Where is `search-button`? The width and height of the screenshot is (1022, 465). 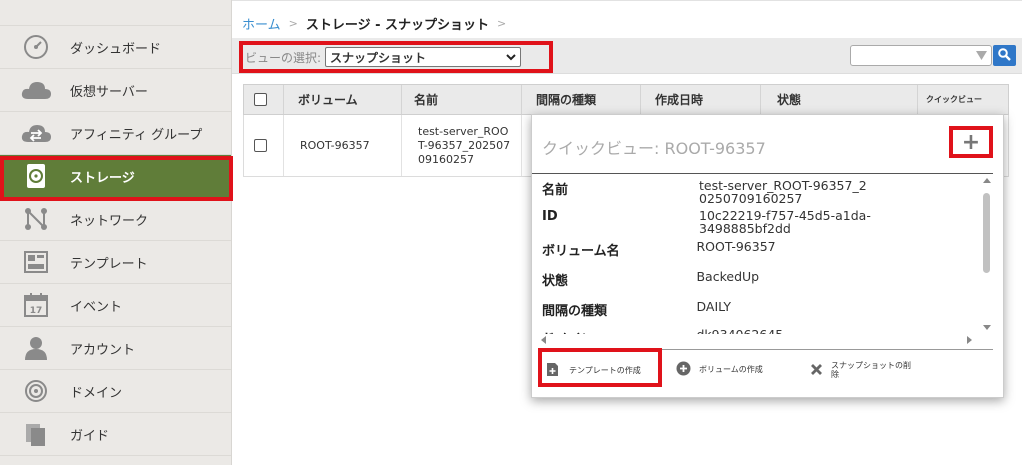
search-button is located at coordinates (1004, 55).